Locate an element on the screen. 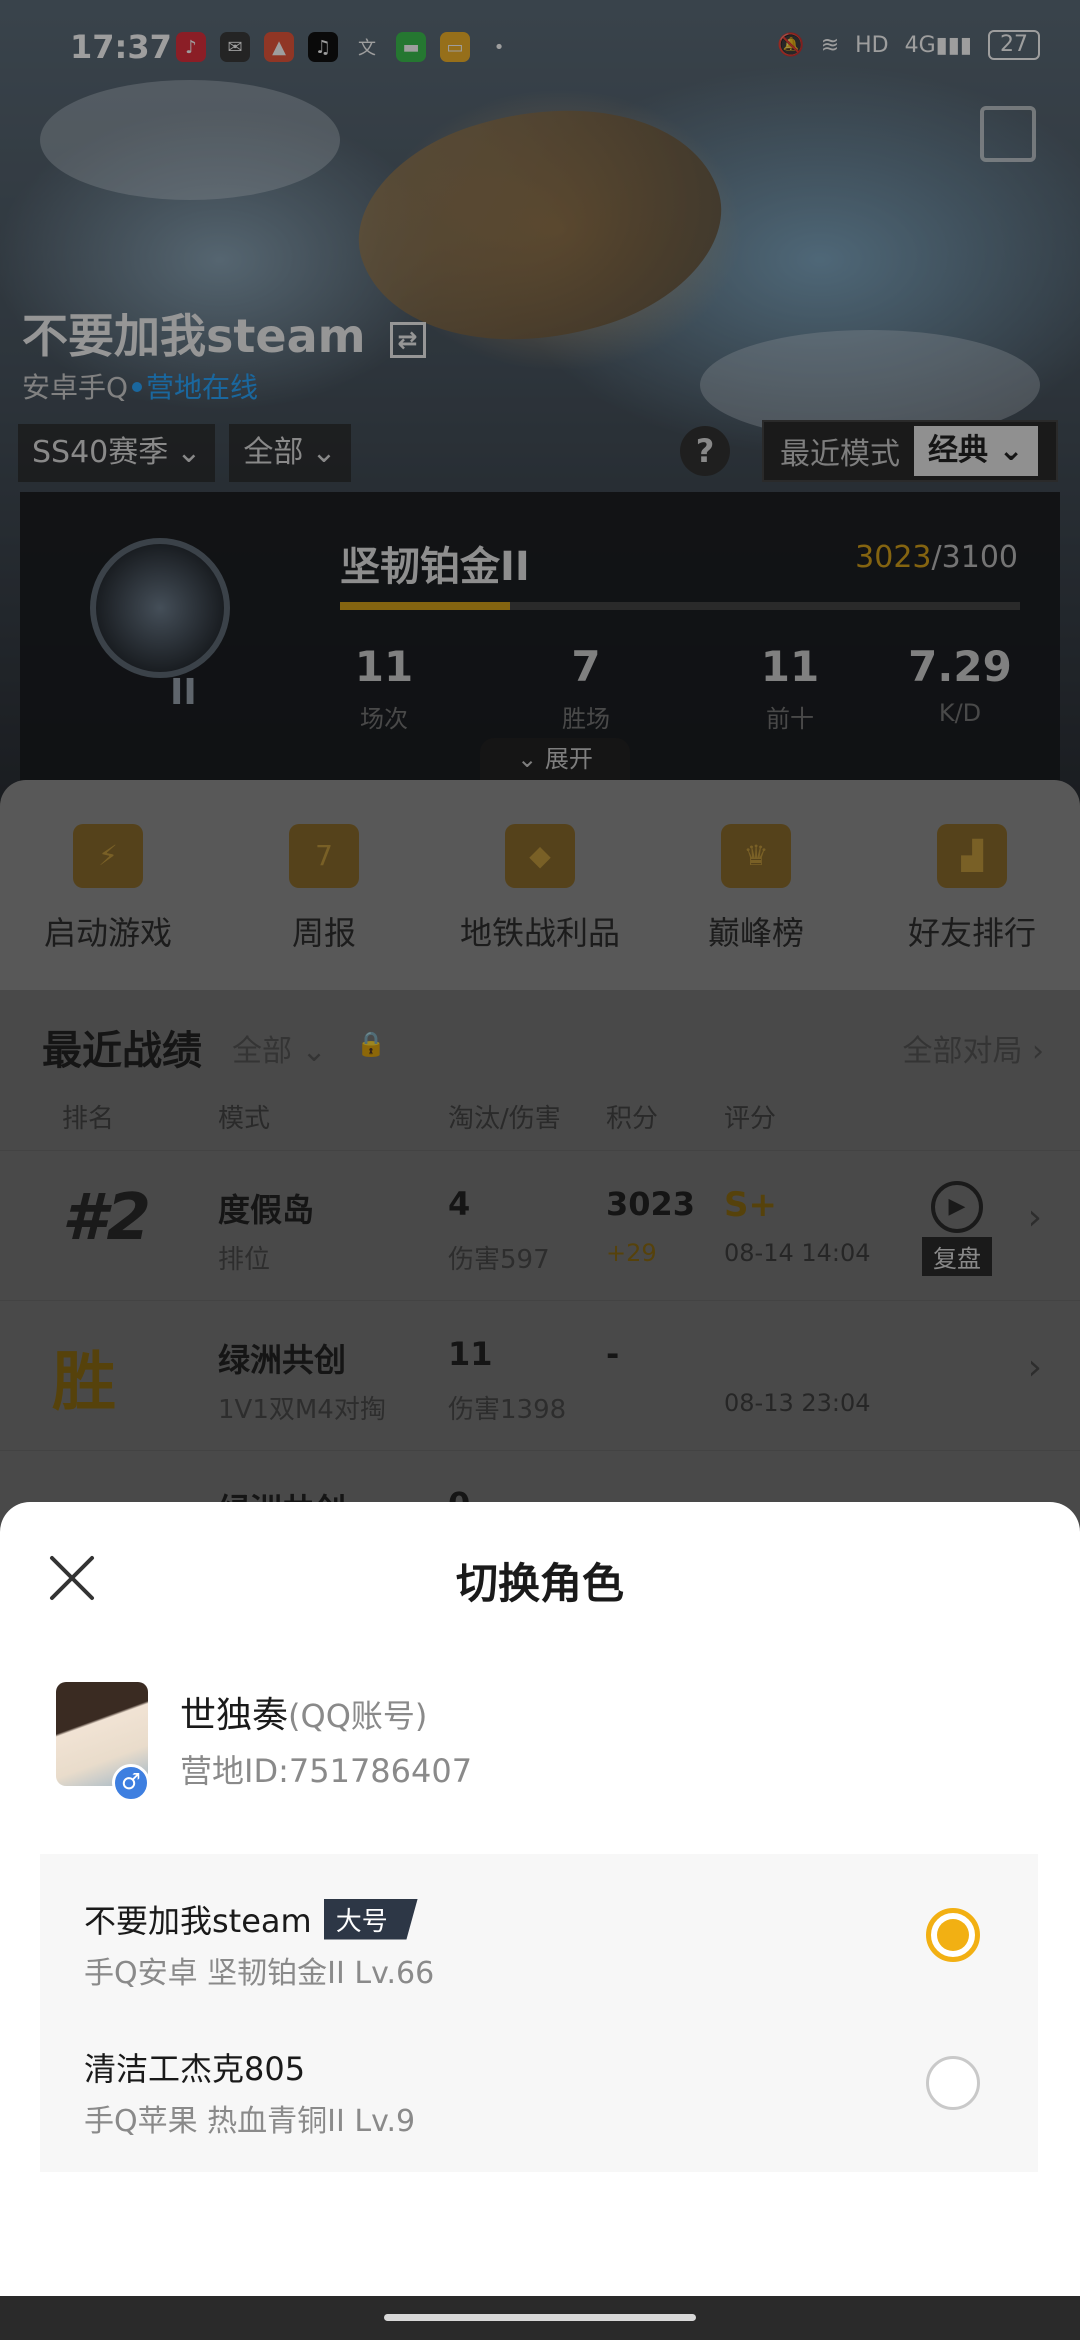 This screenshot has width=1080, height=2340. role-name: 清洁工杰克805 is located at coordinates (195, 2069).